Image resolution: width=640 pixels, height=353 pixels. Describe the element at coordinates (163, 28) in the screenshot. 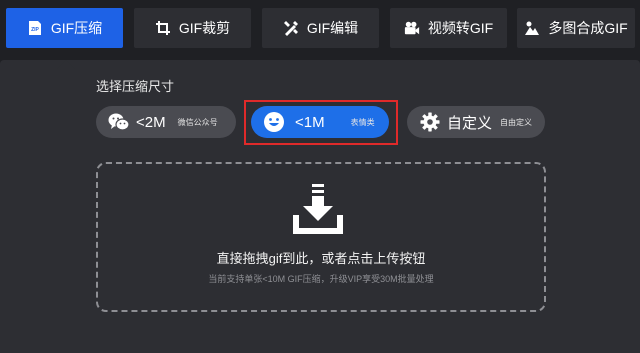

I see `crop-icon` at that location.